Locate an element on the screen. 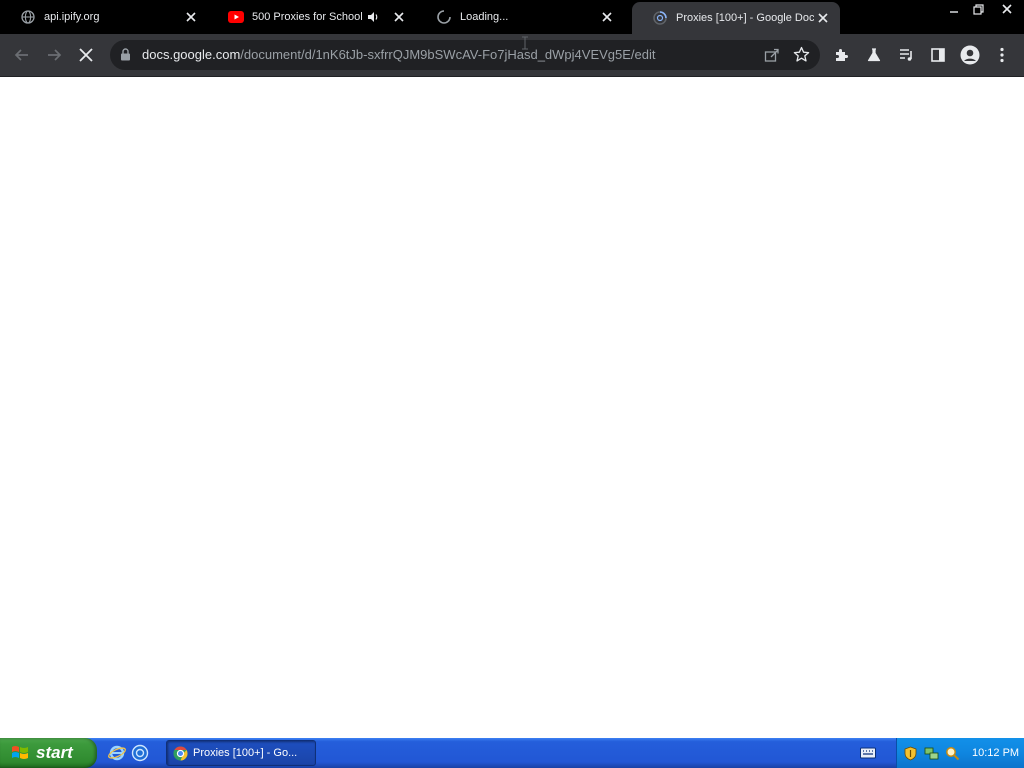  tab-title: Proxies [100+] - Google Docs is located at coordinates (745, 18).